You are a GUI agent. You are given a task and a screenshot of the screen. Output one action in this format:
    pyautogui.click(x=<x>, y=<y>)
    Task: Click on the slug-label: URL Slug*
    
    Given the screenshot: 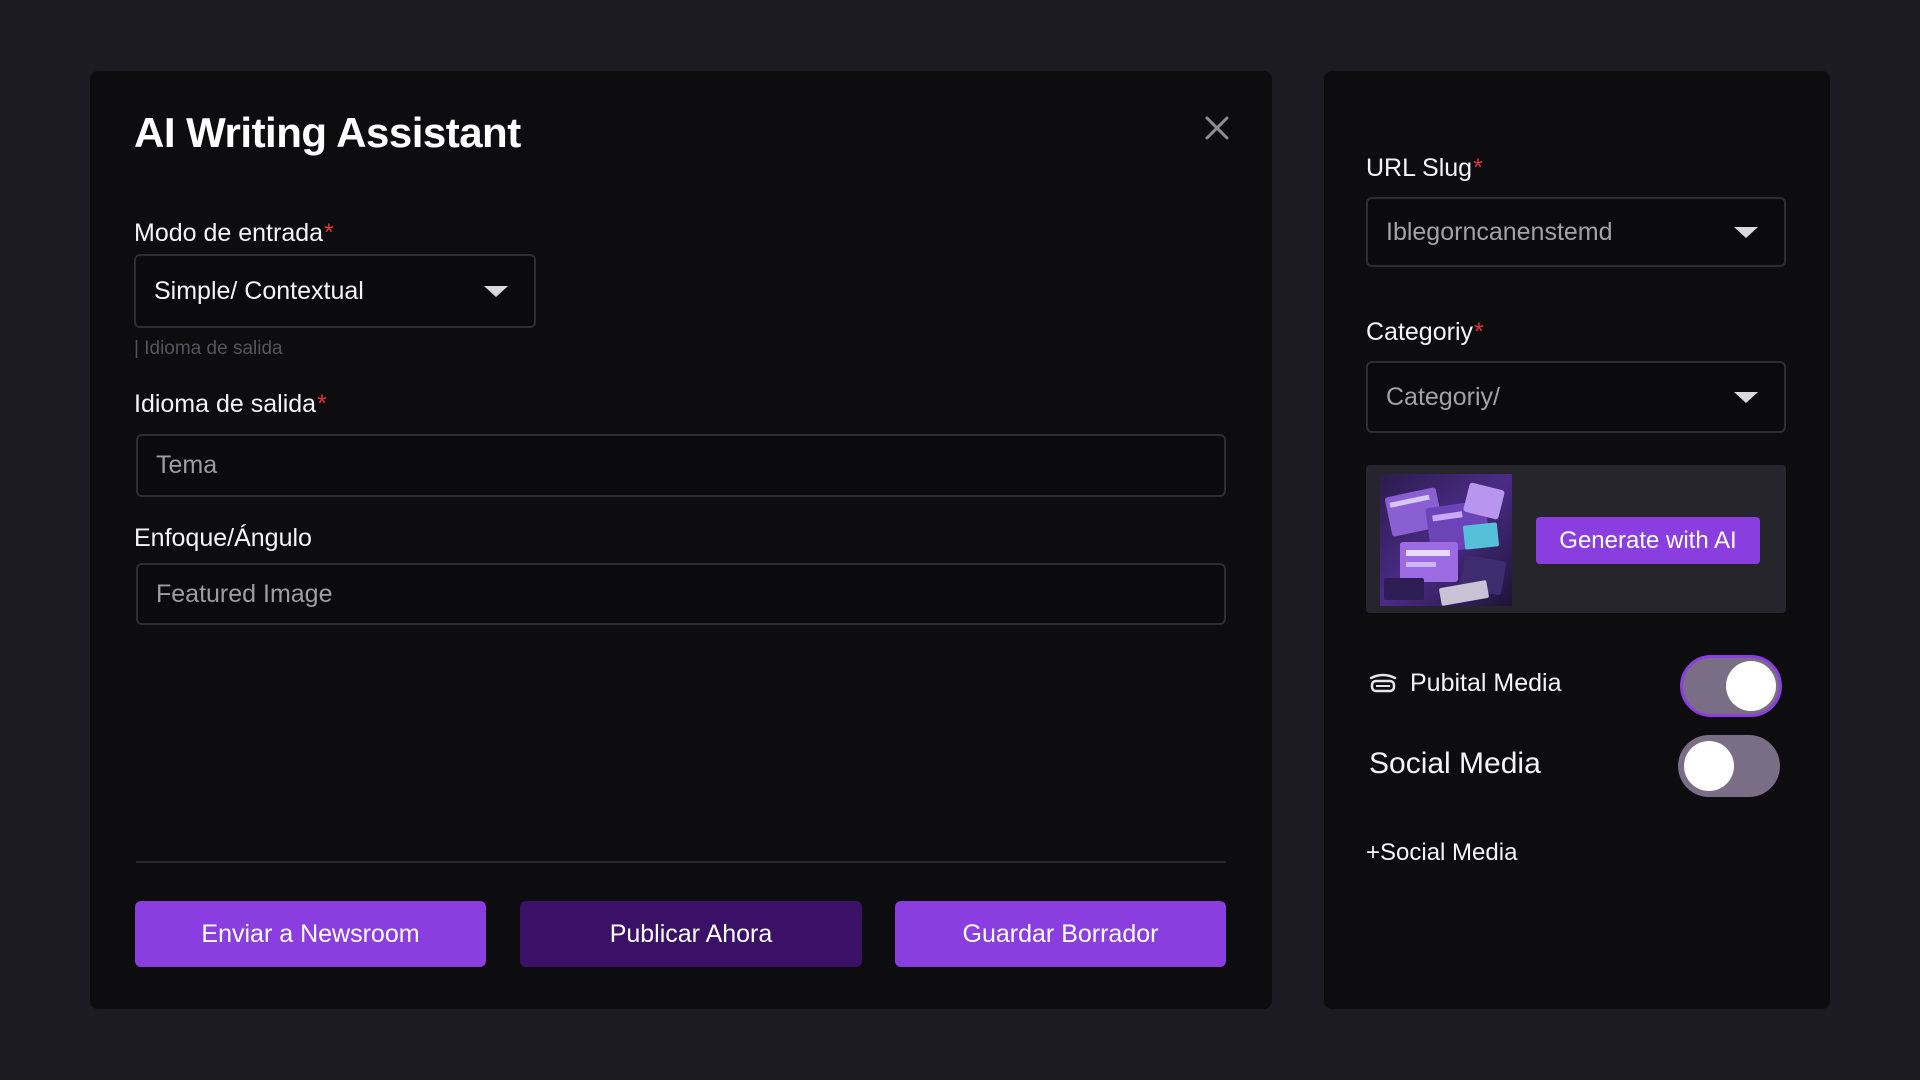 What is the action you would take?
    pyautogui.click(x=1424, y=168)
    